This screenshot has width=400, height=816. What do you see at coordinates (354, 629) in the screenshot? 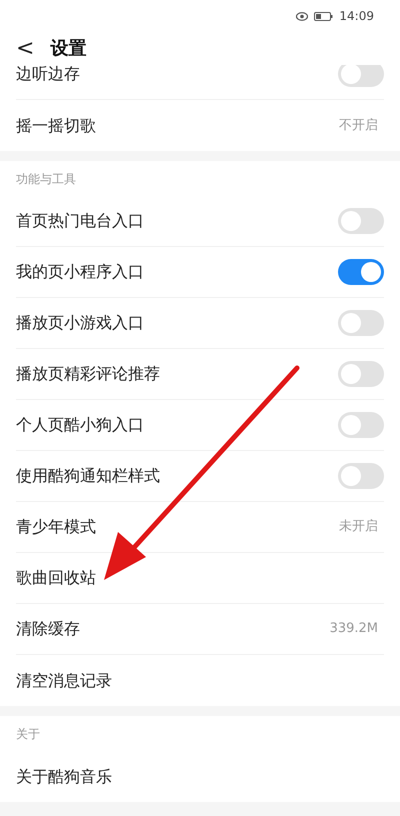
I see `row-value: 339.2M` at bounding box center [354, 629].